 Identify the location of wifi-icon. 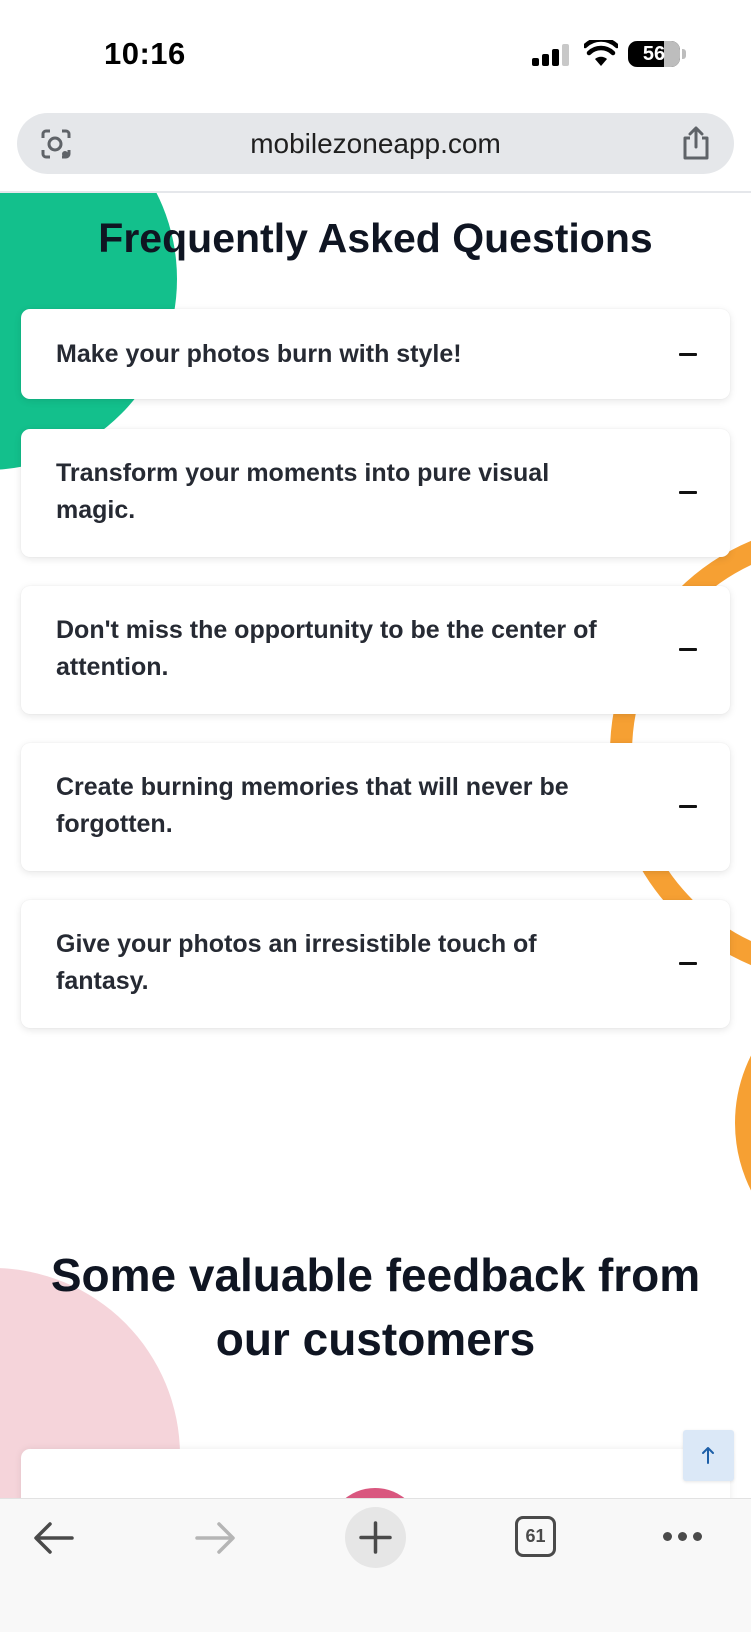
(601, 53).